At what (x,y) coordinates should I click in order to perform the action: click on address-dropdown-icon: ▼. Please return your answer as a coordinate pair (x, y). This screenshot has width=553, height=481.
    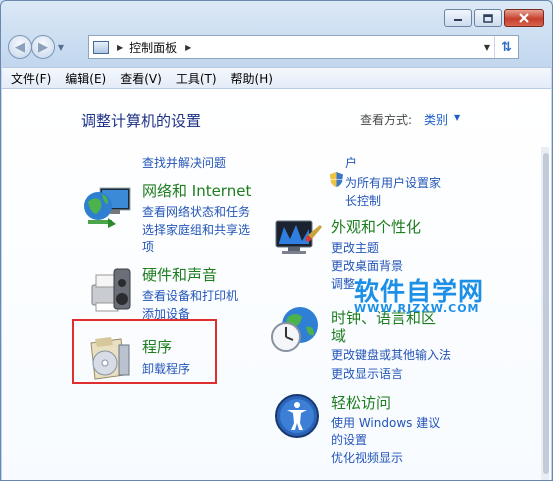
    Looking at the image, I should click on (487, 47).